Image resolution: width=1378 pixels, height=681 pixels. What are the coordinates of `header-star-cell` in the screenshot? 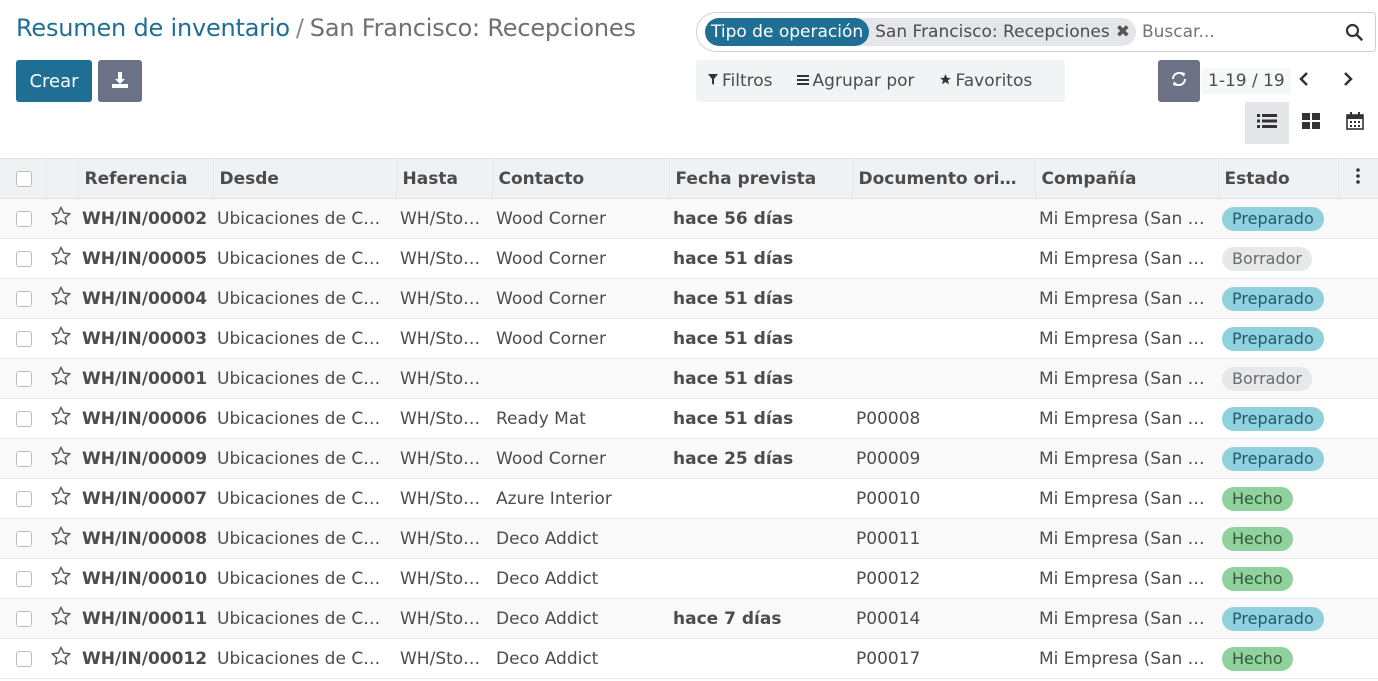 It's located at (62, 178).